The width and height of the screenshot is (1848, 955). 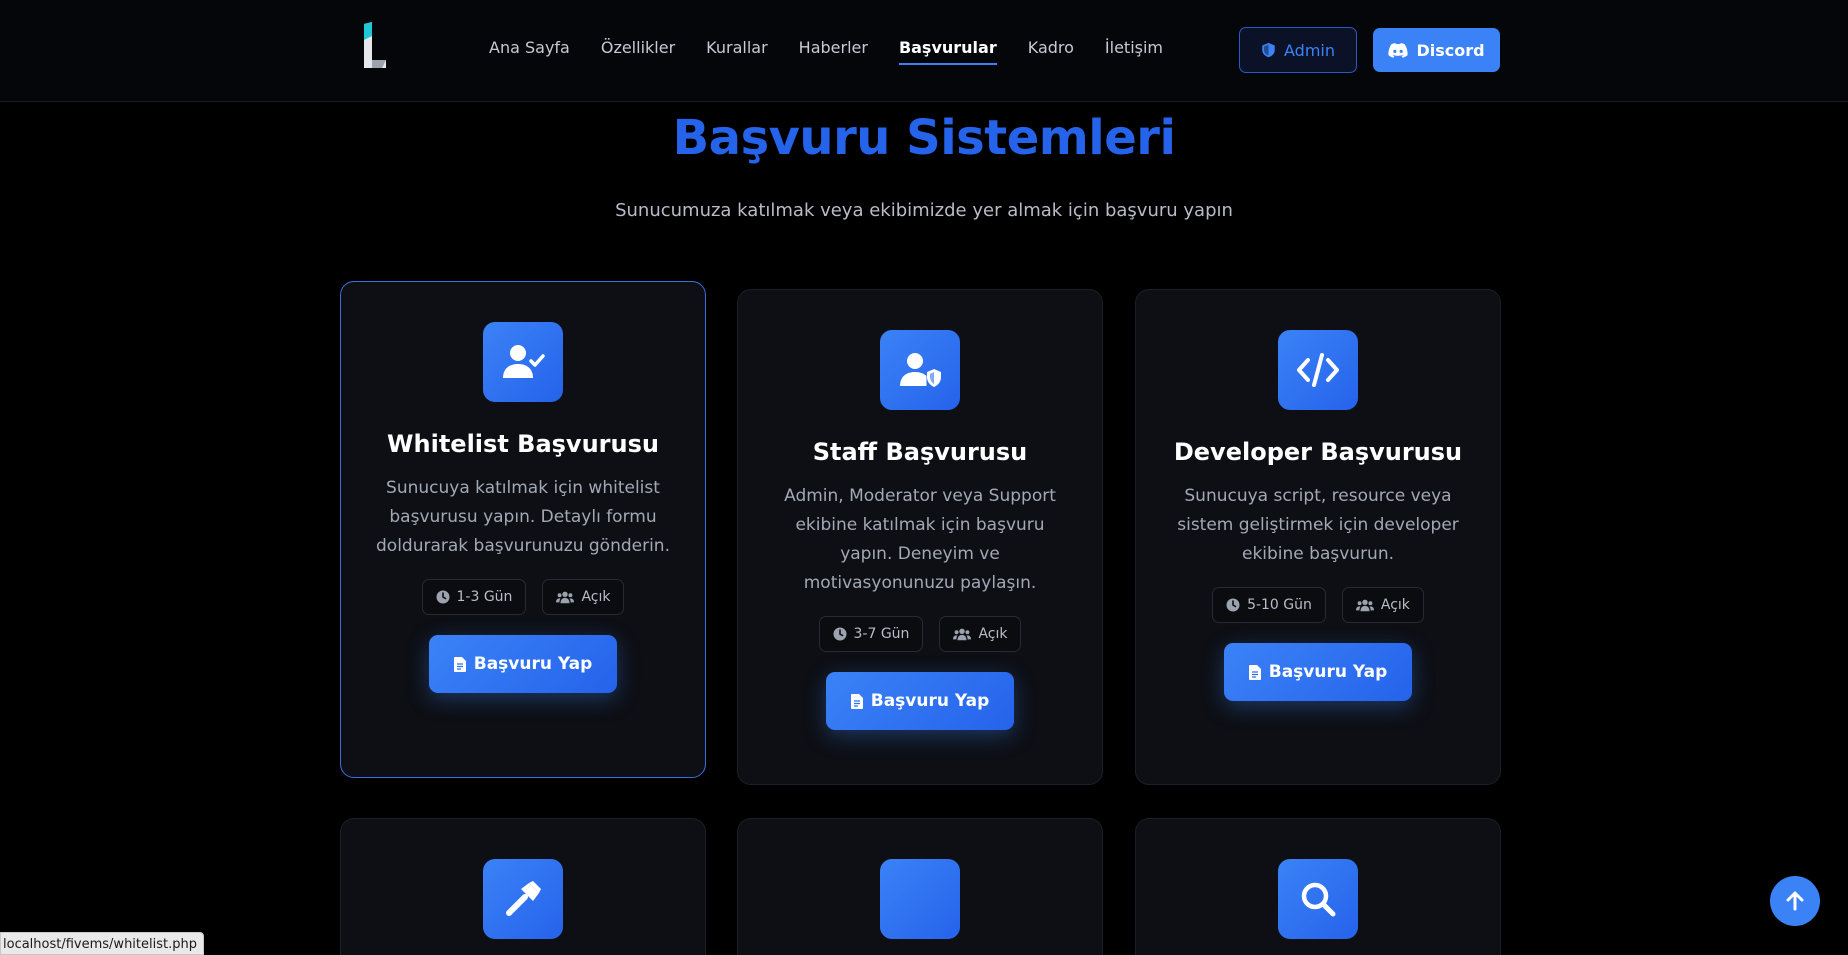 I want to click on nav-link-kurallar: Kurallar, so click(x=737, y=51).